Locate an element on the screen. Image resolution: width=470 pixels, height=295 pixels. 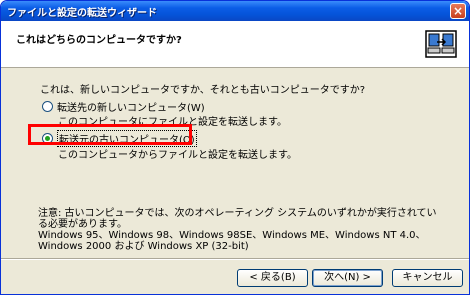
window-title: ファイルと設定の転送ウィザード is located at coordinates (82, 13).